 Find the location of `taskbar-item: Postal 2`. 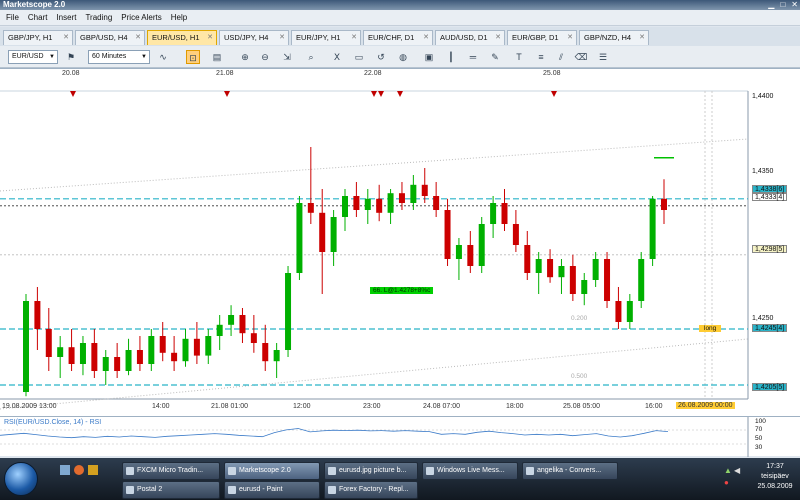

taskbar-item: Postal 2 is located at coordinates (171, 490).